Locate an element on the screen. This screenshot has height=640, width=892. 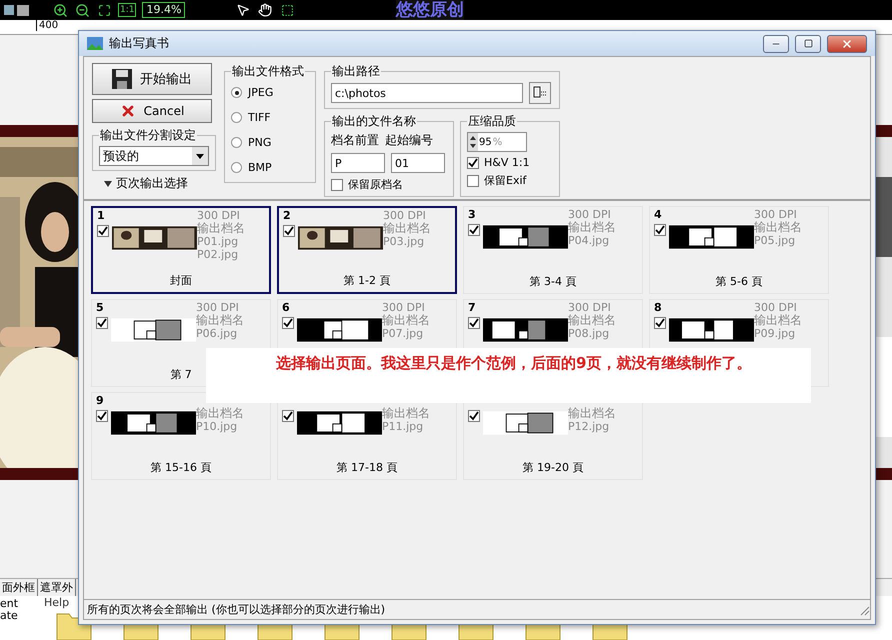
actual-size-button: 1:1 is located at coordinates (127, 10).